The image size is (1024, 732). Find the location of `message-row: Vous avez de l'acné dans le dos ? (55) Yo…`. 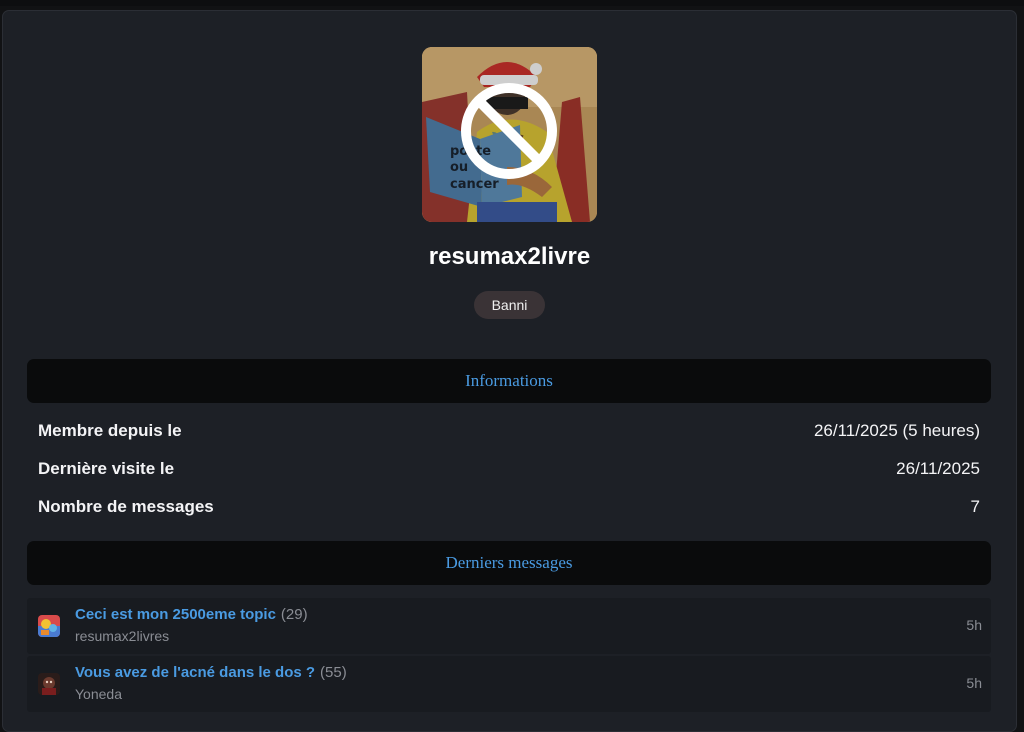

message-row: Vous avez de l'acné dans le dos ? (55) Yo… is located at coordinates (509, 684).